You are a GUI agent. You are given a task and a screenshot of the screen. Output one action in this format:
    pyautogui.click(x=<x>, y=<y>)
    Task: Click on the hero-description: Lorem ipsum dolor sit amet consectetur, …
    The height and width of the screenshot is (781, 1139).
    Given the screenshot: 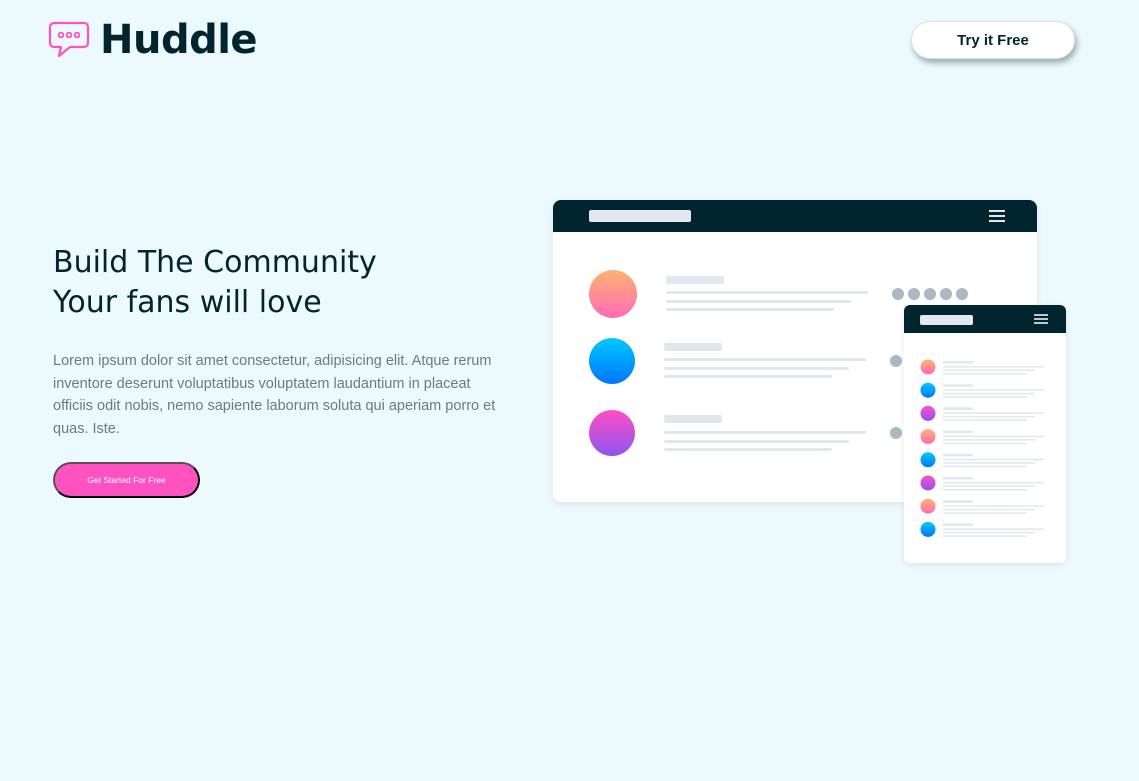 What is the action you would take?
    pyautogui.click(x=274, y=395)
    